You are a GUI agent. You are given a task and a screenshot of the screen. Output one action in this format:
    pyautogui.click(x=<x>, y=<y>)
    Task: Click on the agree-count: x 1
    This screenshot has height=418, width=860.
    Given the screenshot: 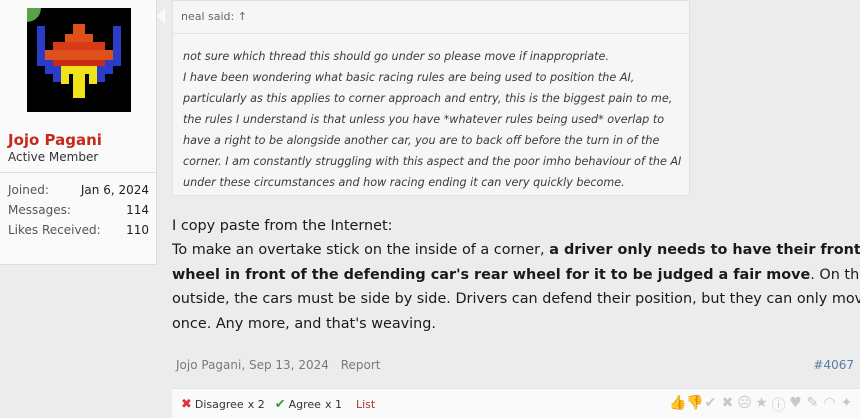 What is the action you would take?
    pyautogui.click(x=333, y=404)
    